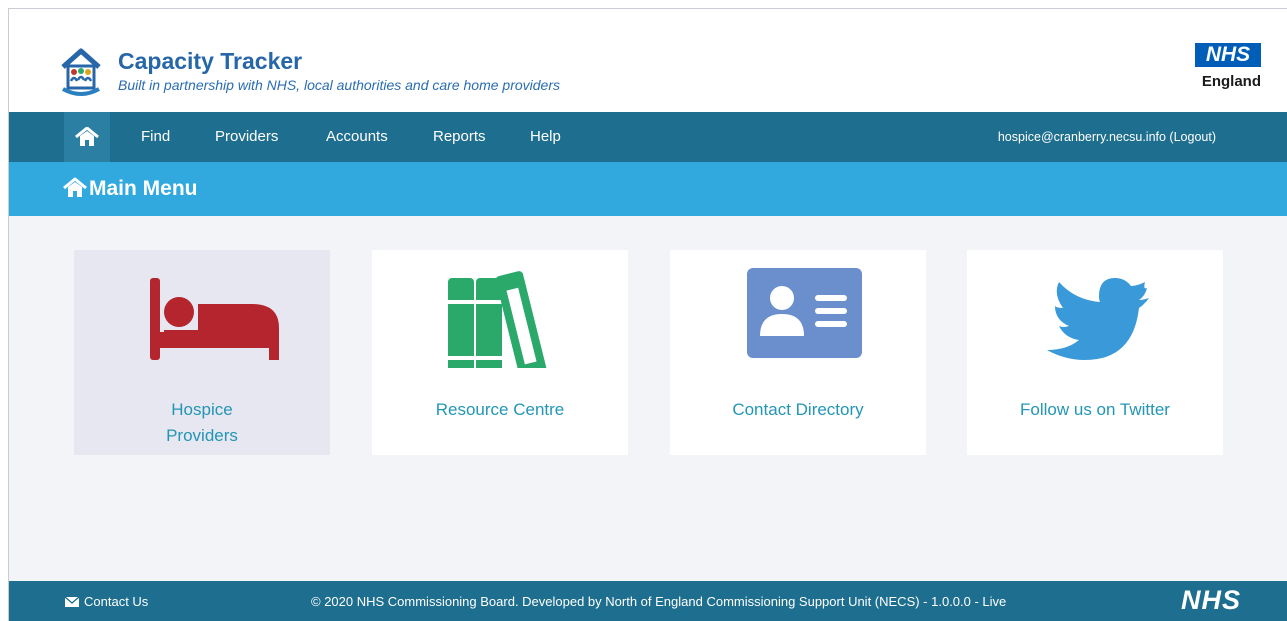 Image resolution: width=1287 pixels, height=621 pixels. I want to click on footer-nhs-logo: NHS, so click(1210, 600).